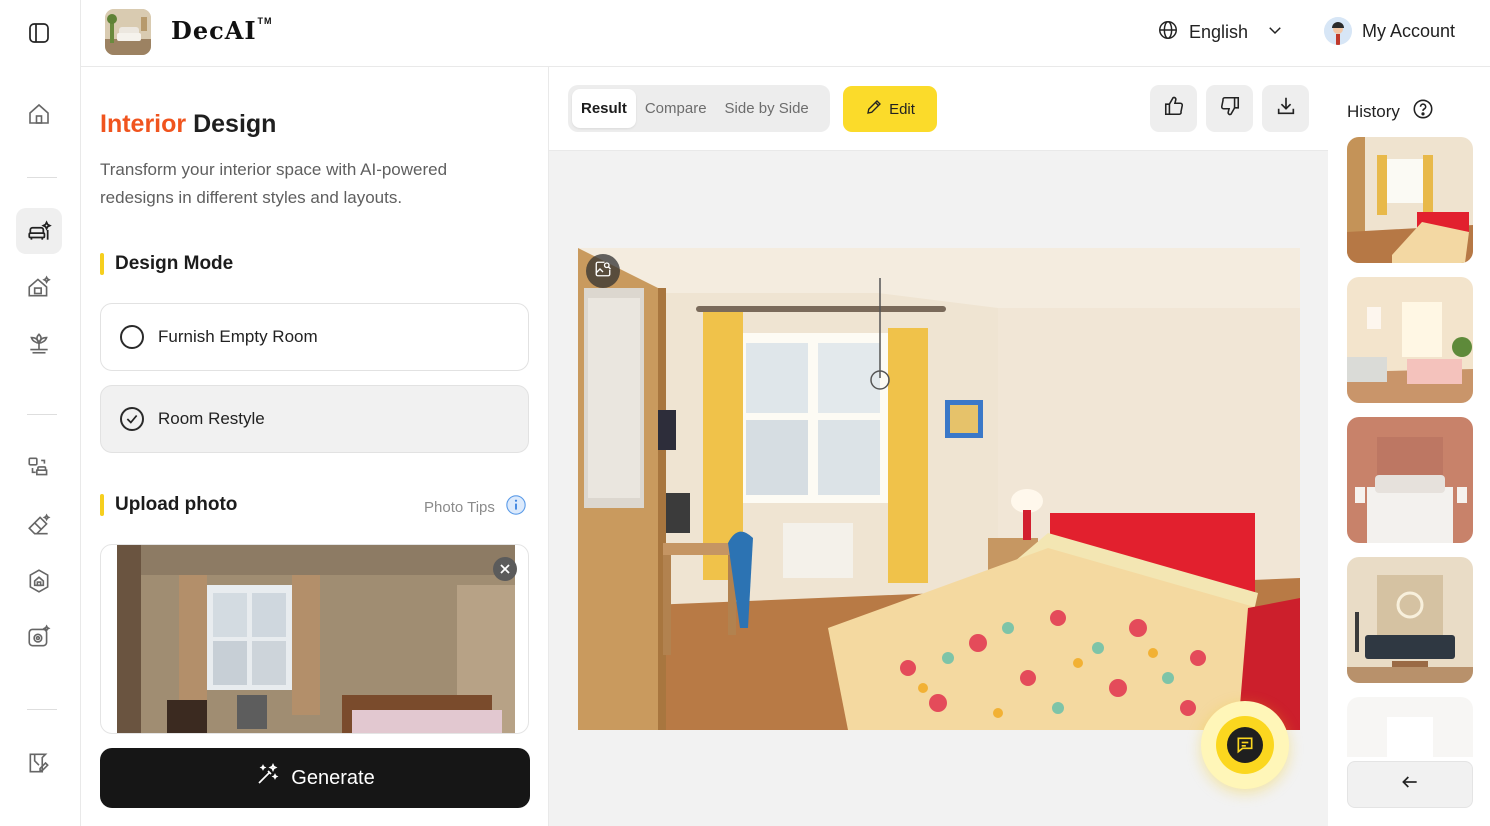  Describe the element at coordinates (267, 778) in the screenshot. I see `magic-wand-icon` at that location.